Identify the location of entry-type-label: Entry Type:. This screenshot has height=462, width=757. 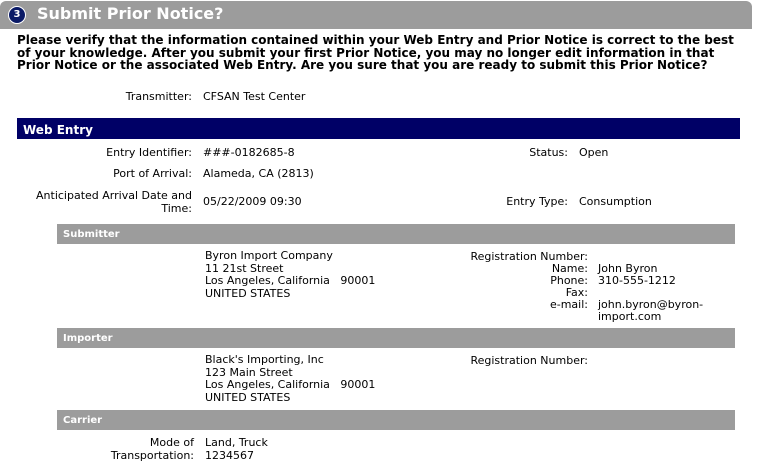
(537, 201).